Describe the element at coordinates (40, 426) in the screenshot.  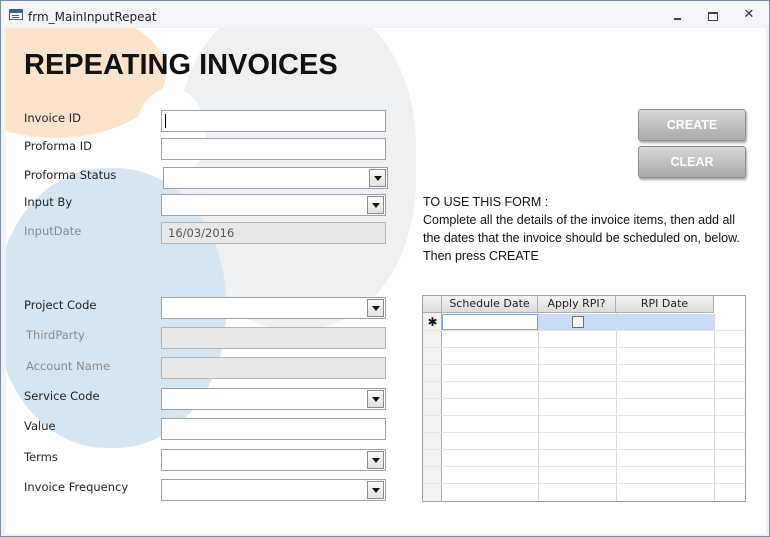
I see `value-label: Value` at that location.